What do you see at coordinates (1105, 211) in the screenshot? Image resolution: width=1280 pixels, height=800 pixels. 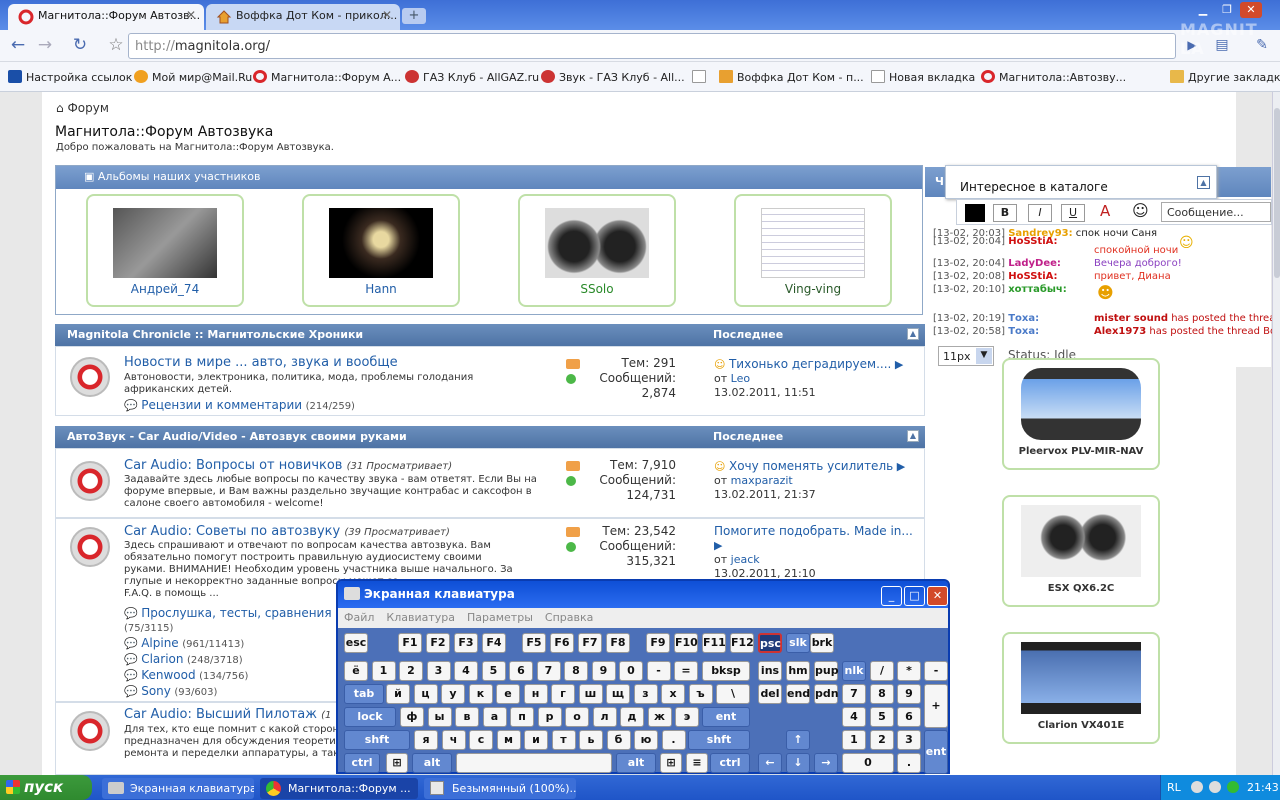 I see `font-color-icon: A` at bounding box center [1105, 211].